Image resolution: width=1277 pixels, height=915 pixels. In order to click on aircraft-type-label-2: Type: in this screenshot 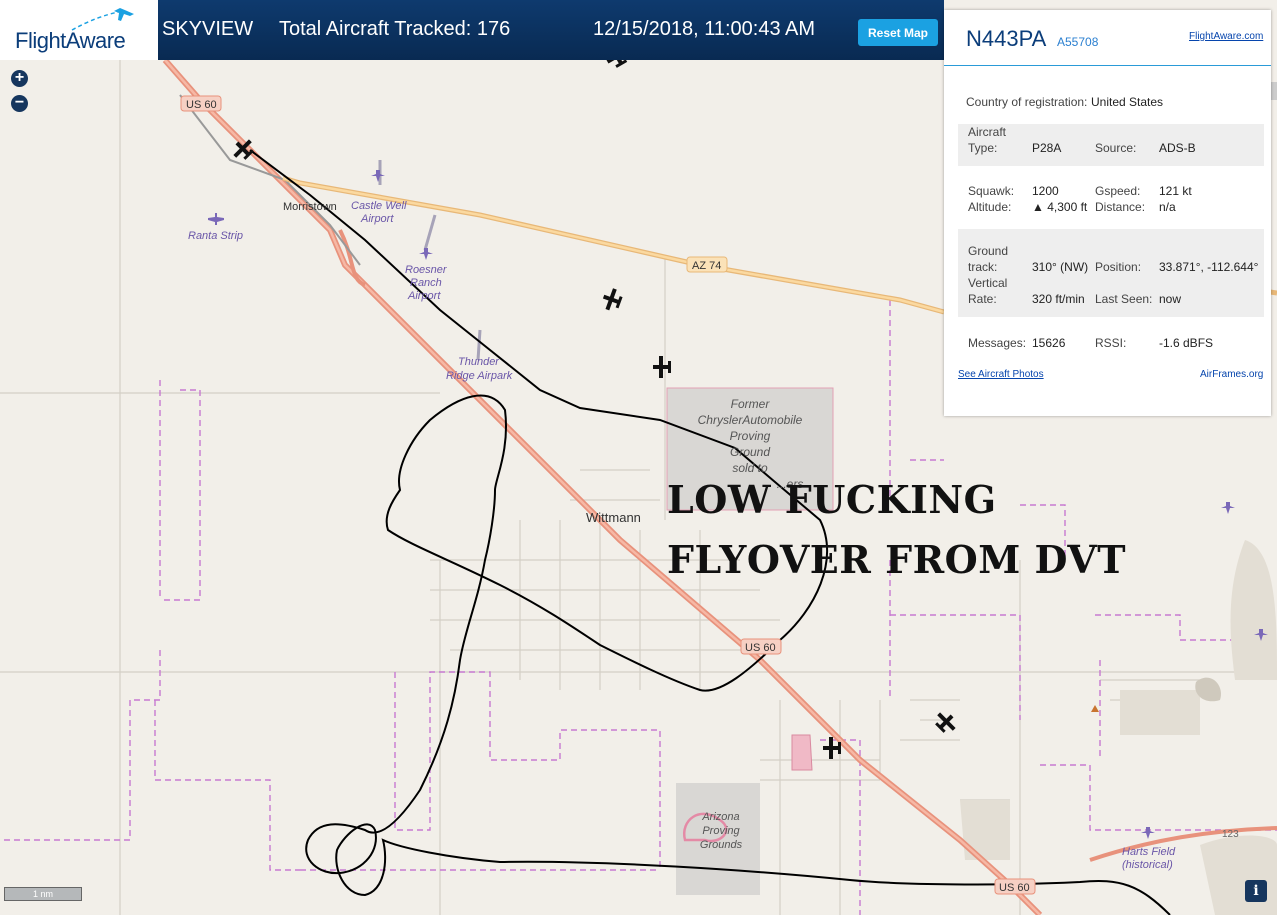, I will do `click(983, 148)`.